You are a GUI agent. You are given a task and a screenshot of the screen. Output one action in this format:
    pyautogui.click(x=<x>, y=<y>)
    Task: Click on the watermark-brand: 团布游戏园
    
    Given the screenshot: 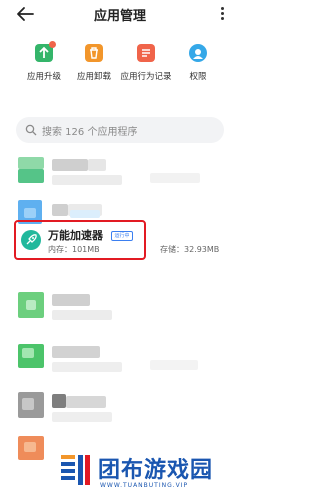 What is the action you would take?
    pyautogui.click(x=156, y=470)
    